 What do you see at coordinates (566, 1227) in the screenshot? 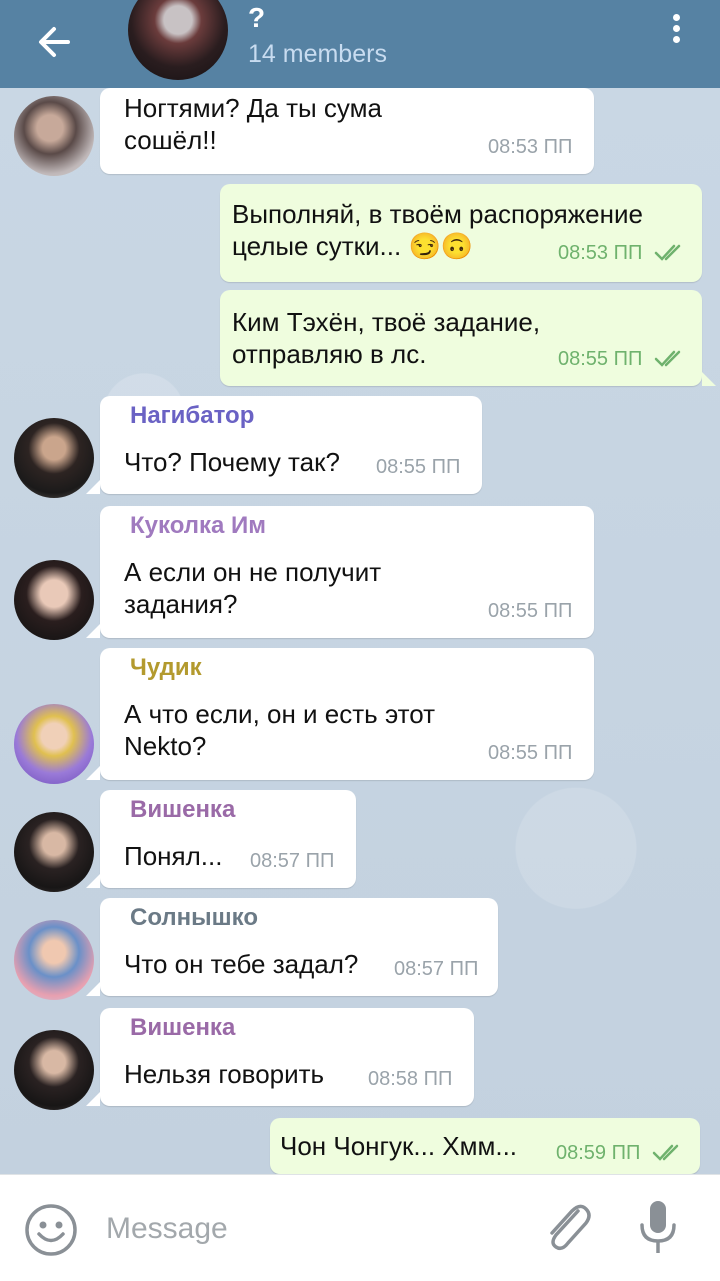
I see `paperclip-icon` at bounding box center [566, 1227].